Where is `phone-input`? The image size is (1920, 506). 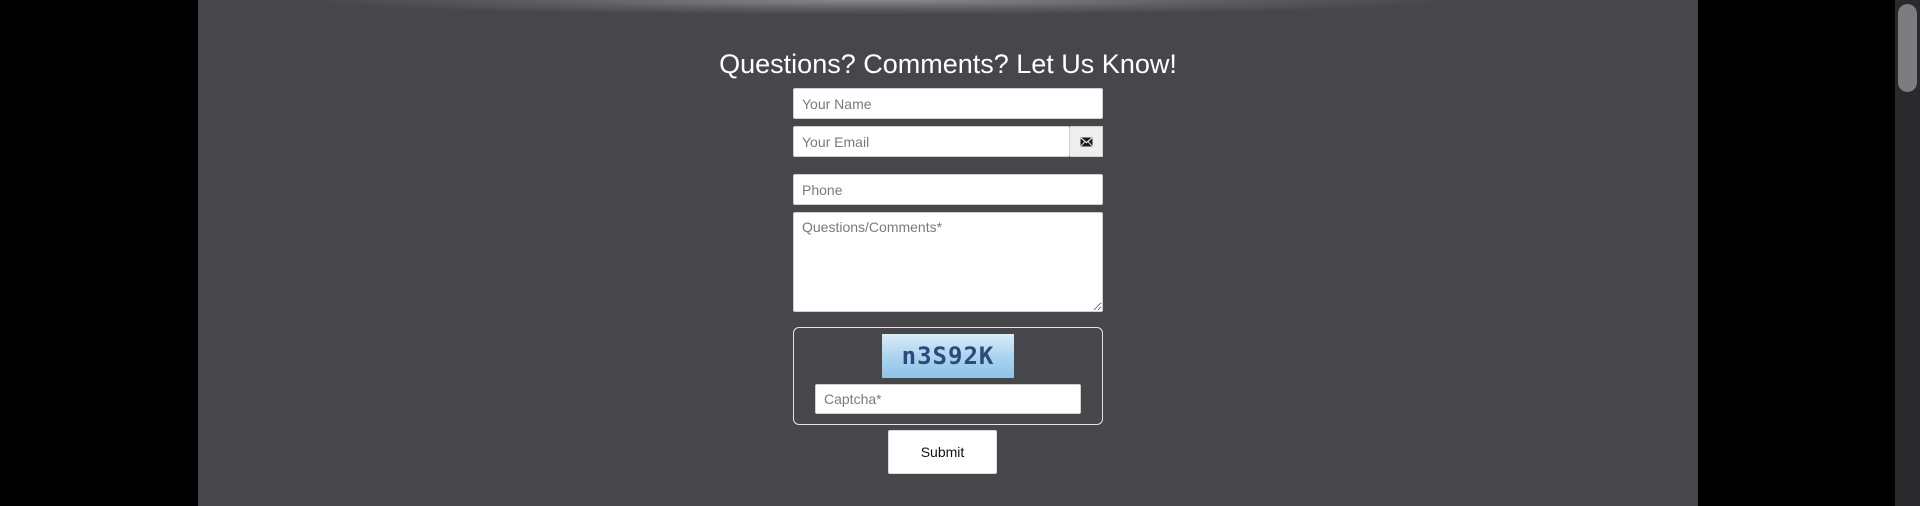 phone-input is located at coordinates (948, 189).